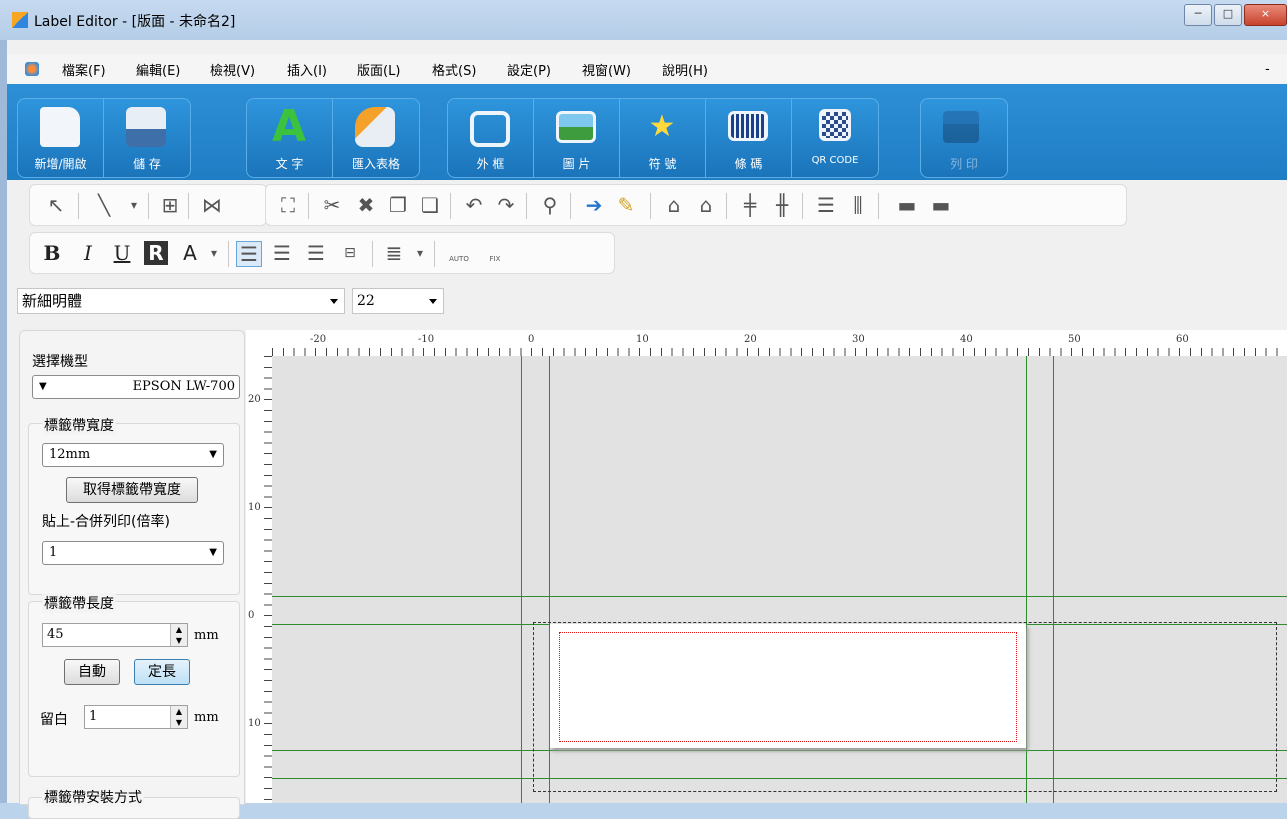  Describe the element at coordinates (136, 717) in the screenshot. I see `margin-input: 1 ▲ ▼` at that location.